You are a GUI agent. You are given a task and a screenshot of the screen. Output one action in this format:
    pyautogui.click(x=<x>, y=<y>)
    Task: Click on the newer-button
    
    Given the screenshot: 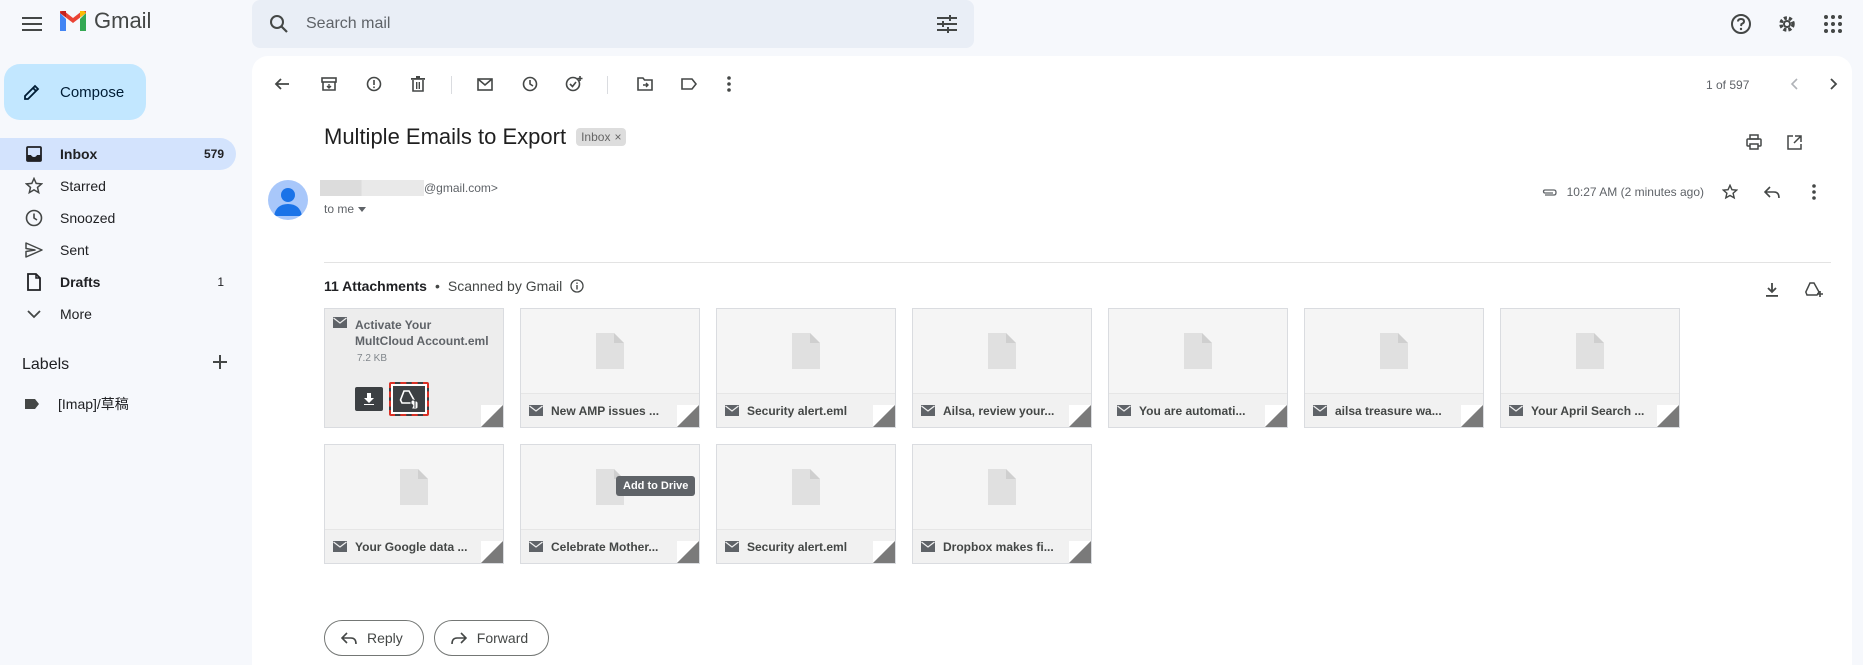 What is the action you would take?
    pyautogui.click(x=1794, y=84)
    